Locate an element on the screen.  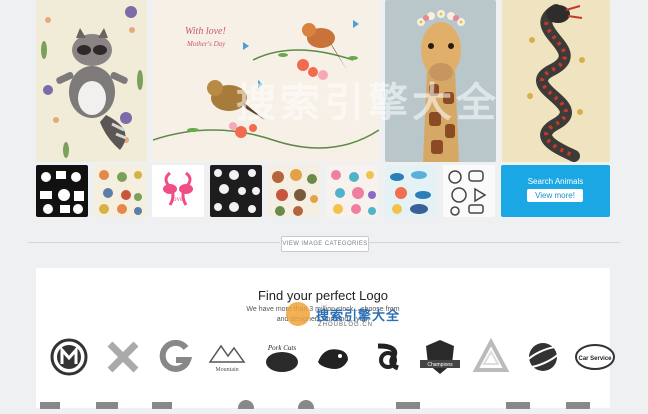
logo-row-2-partial is located at coordinates (323, 405).